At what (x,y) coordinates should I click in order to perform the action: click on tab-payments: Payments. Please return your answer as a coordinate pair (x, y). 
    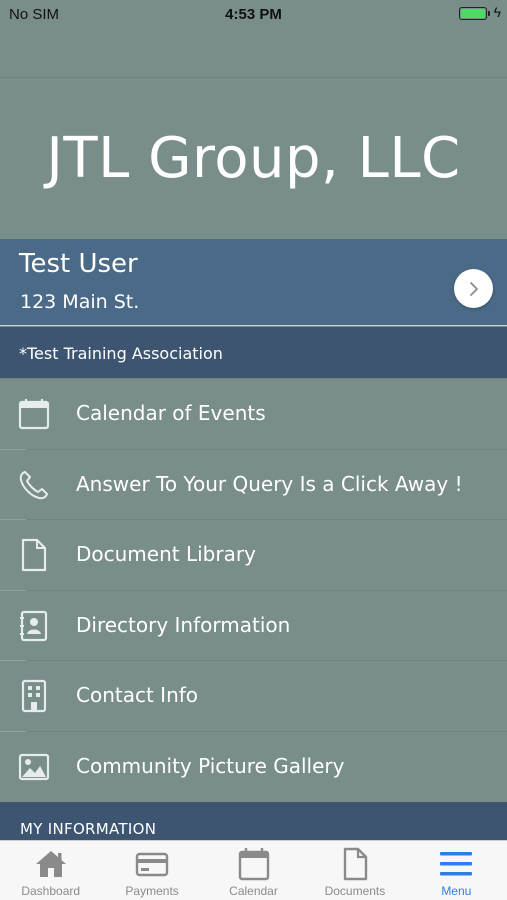
    Looking at the image, I should click on (151, 870).